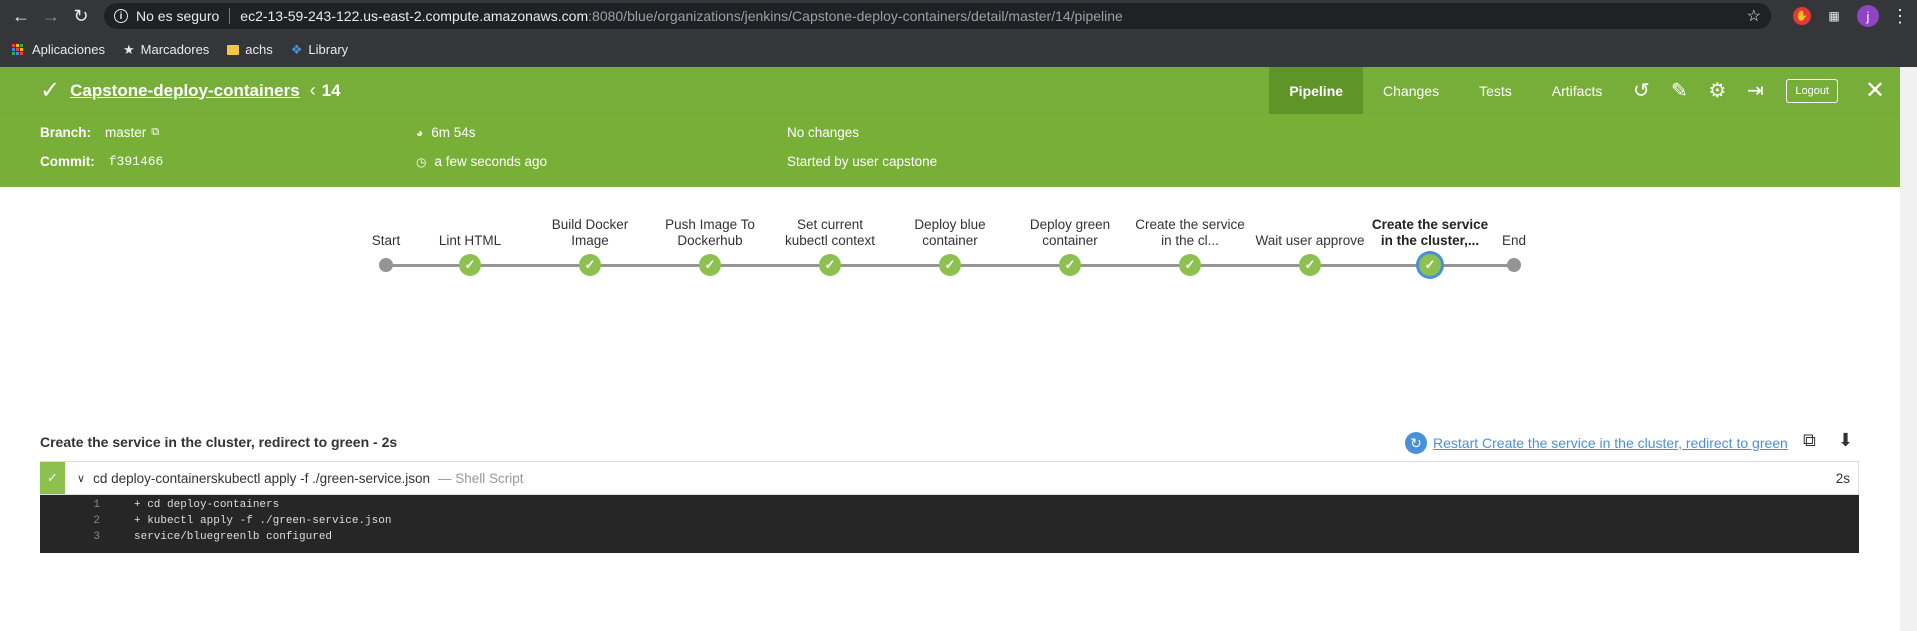  What do you see at coordinates (331, 90) in the screenshot?
I see `run-number: 14` at bounding box center [331, 90].